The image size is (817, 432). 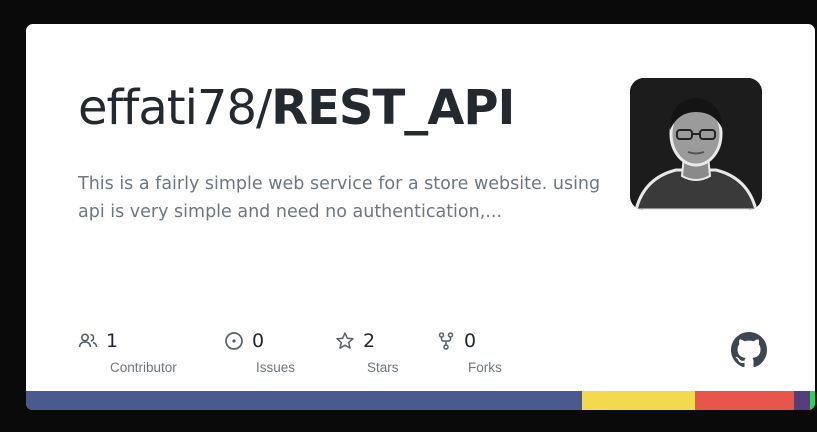 What do you see at coordinates (112, 341) in the screenshot?
I see `stat-value: 1` at bounding box center [112, 341].